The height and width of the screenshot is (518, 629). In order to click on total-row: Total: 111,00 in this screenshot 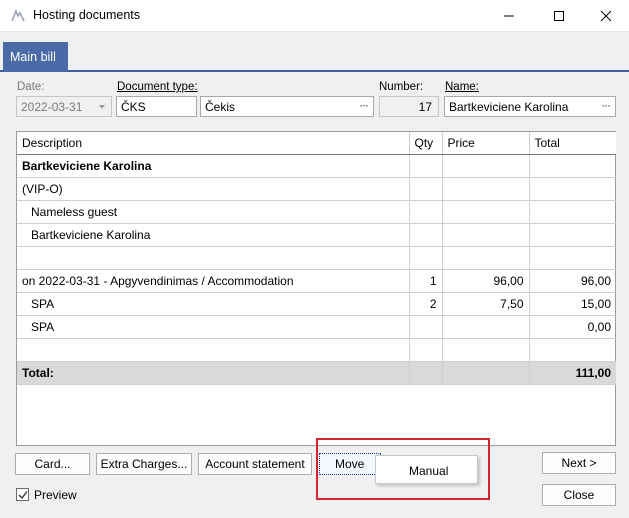, I will do `click(316, 373)`.